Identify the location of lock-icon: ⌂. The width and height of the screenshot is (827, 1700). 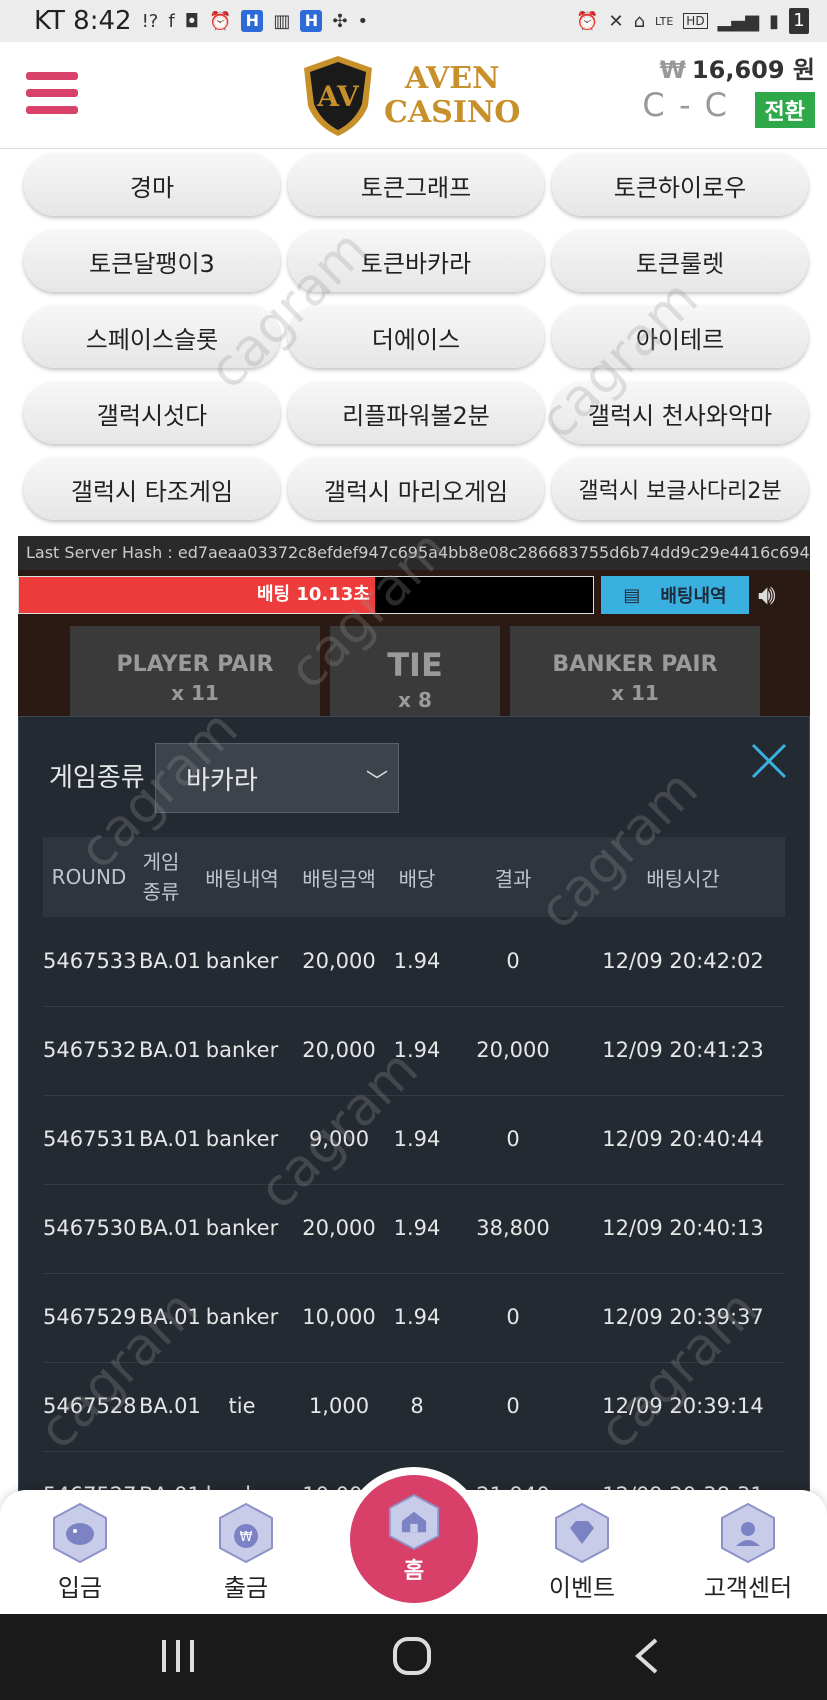
(639, 21).